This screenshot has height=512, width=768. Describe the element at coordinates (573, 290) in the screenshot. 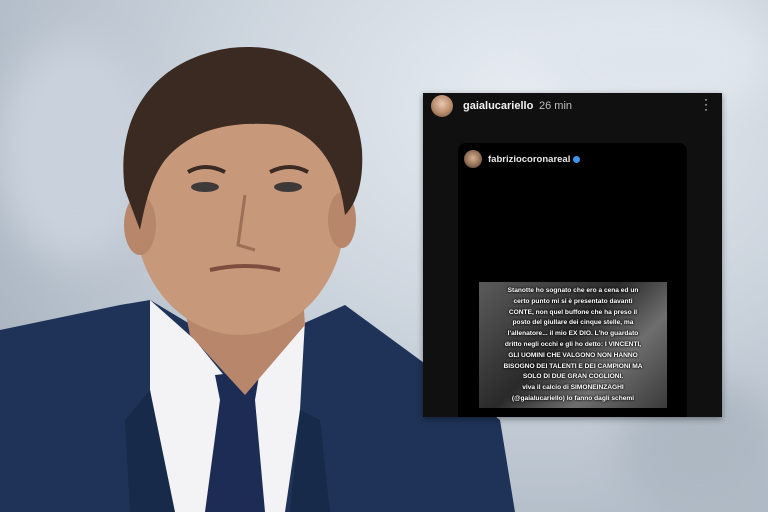

I see `caption-line: Stanotte ho sognato che ero a cena ed un` at that location.